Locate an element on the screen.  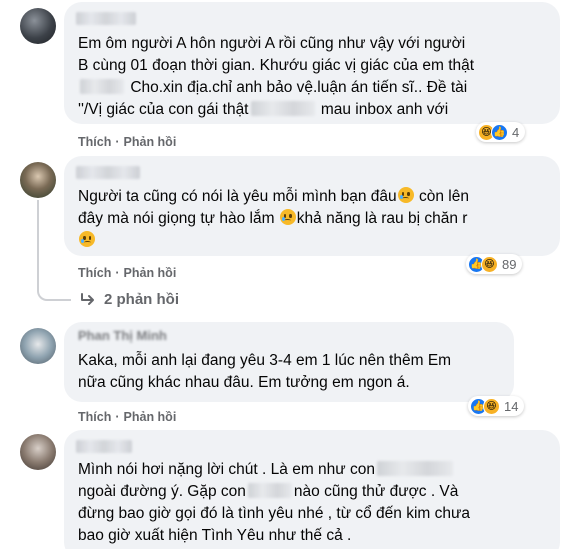
reaction-count: 89 is located at coordinates (509, 264).